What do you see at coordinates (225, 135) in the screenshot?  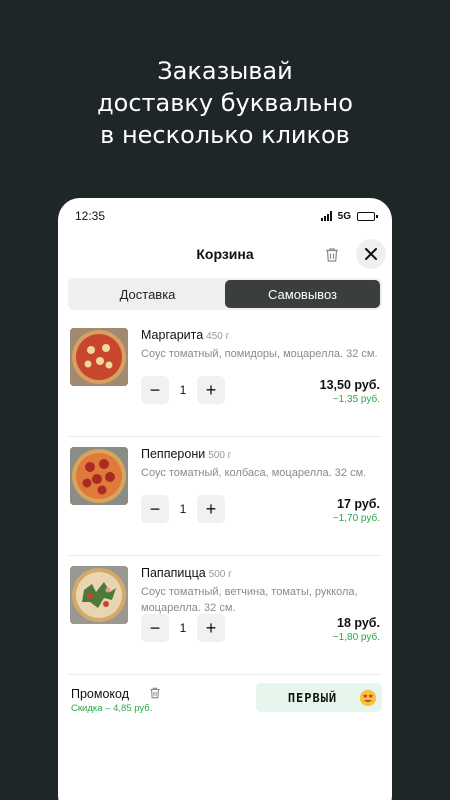 I see `headline-line-3: в несколько кликов` at bounding box center [225, 135].